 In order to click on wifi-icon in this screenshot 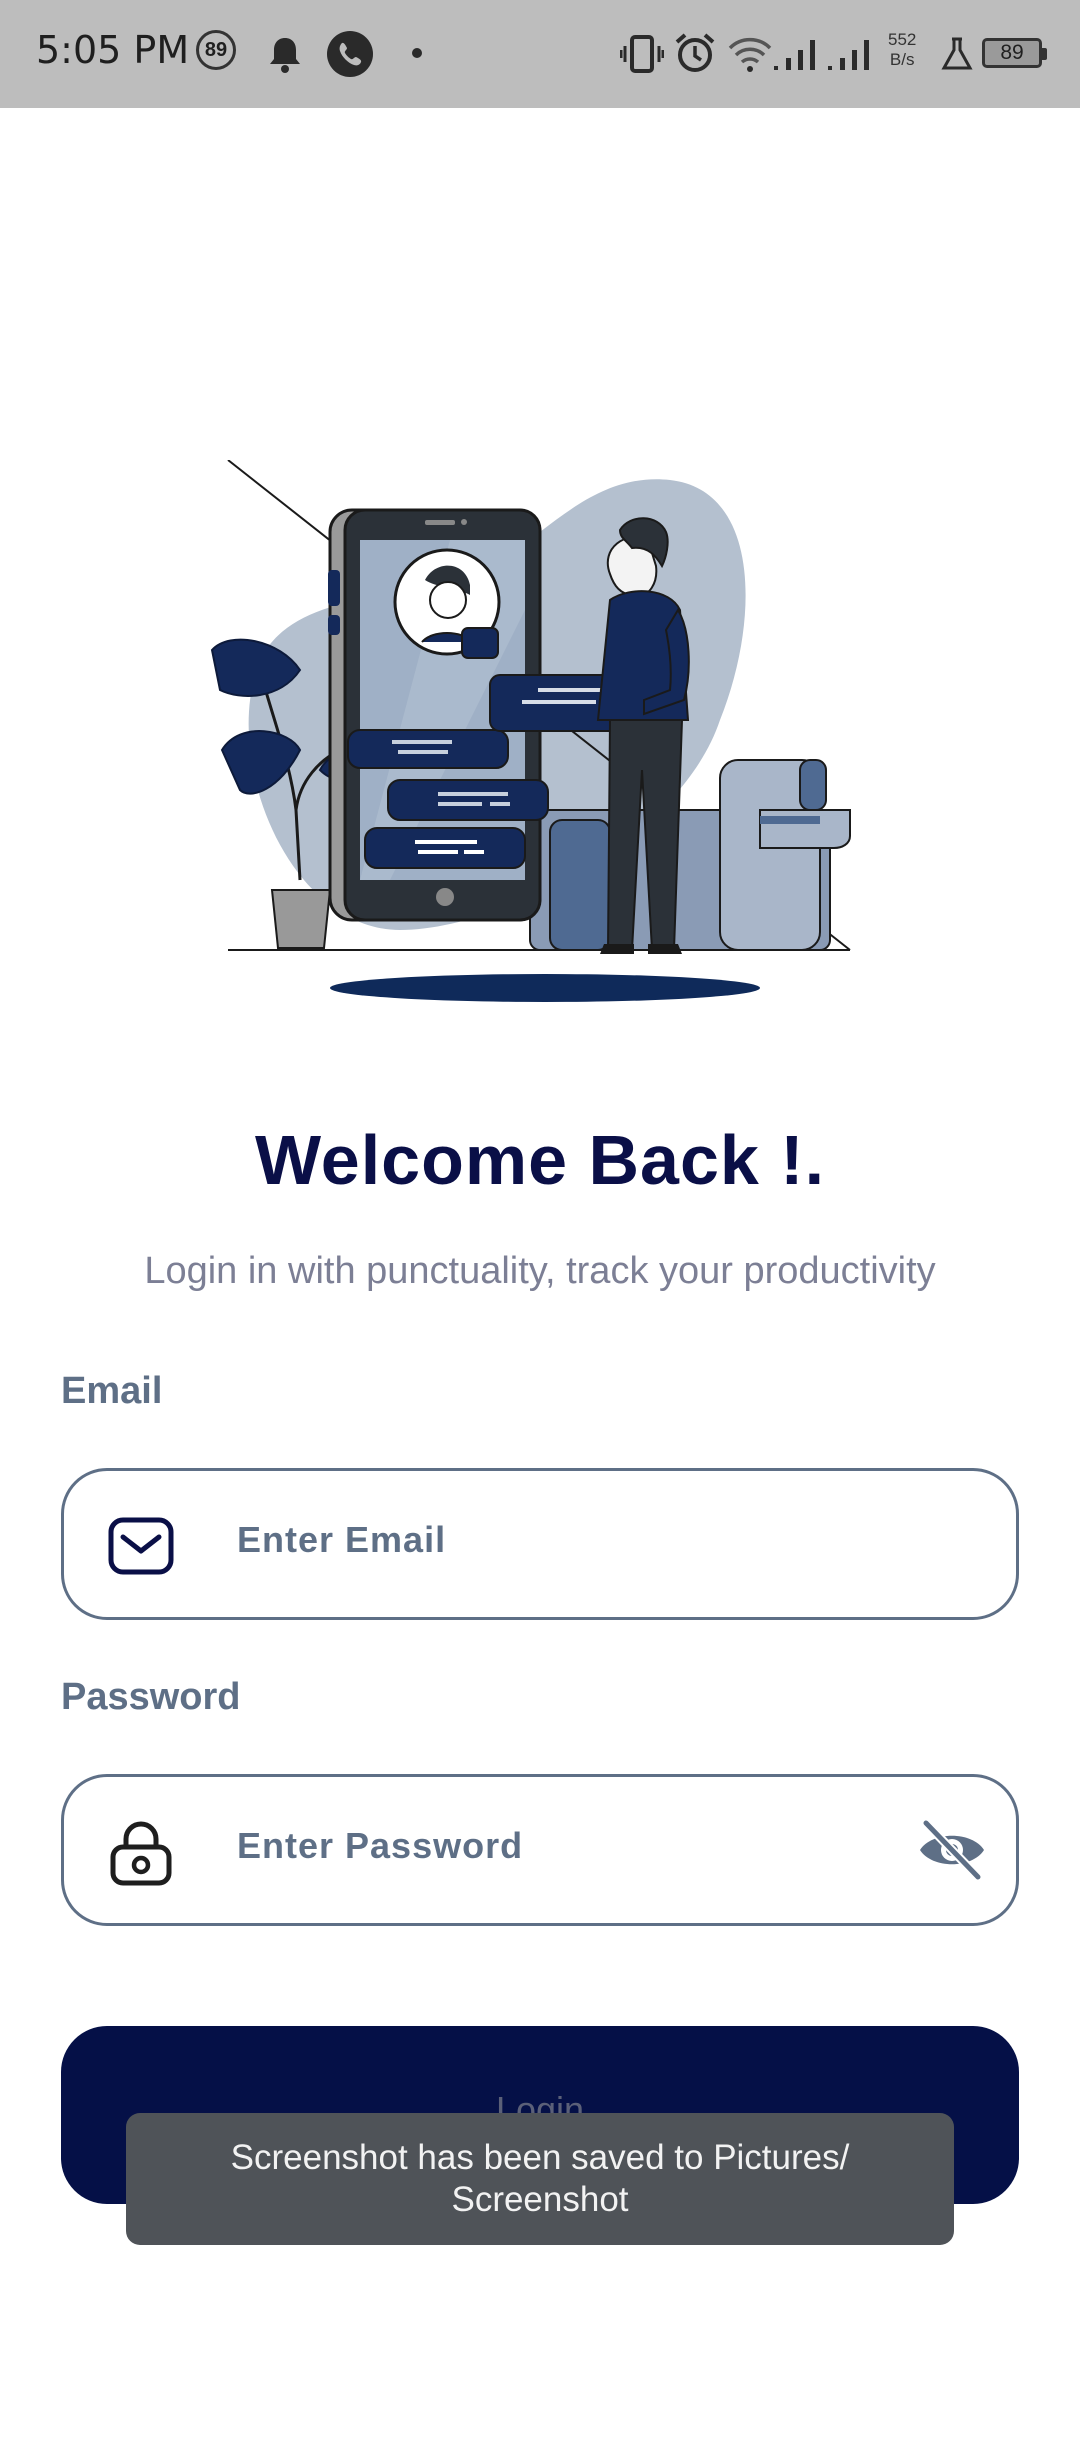, I will do `click(750, 54)`.